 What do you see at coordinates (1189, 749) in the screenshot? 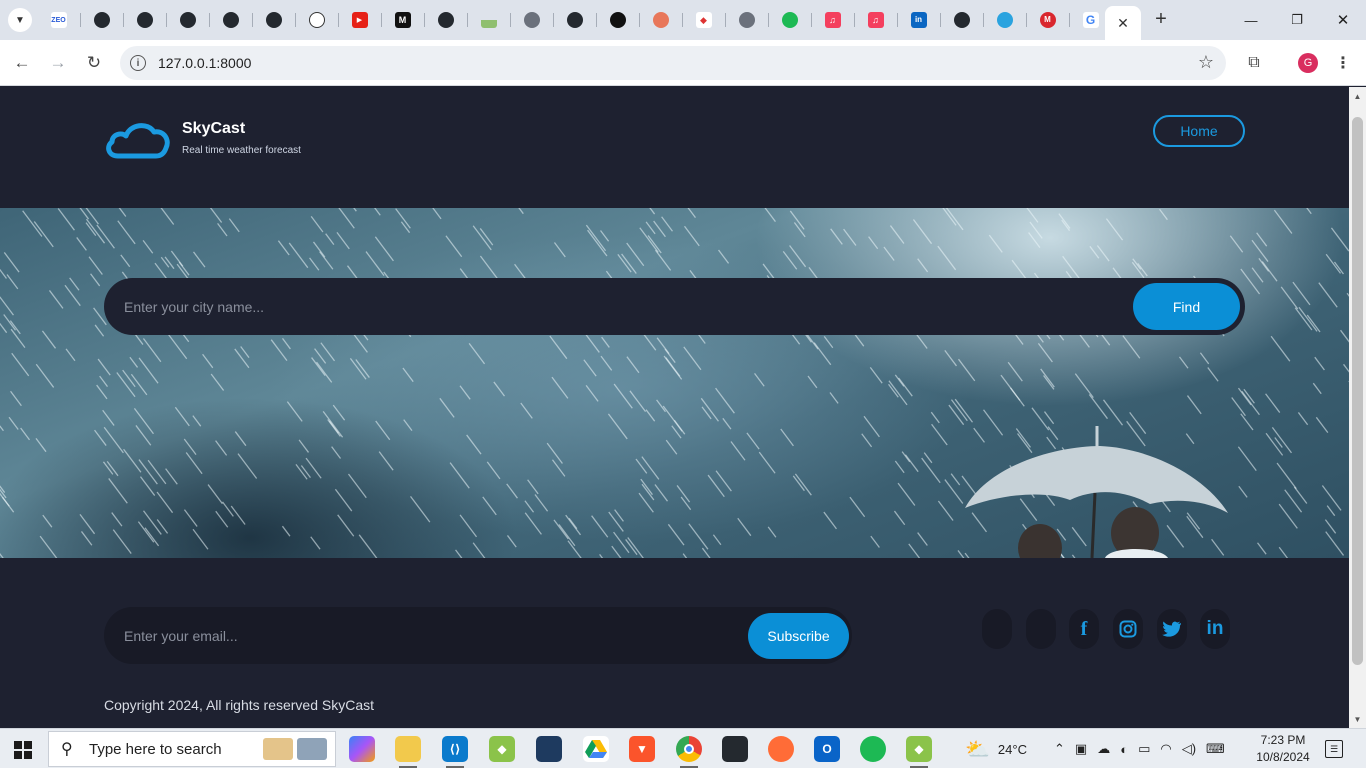
I see `volume-icon: ◁)` at bounding box center [1189, 749].